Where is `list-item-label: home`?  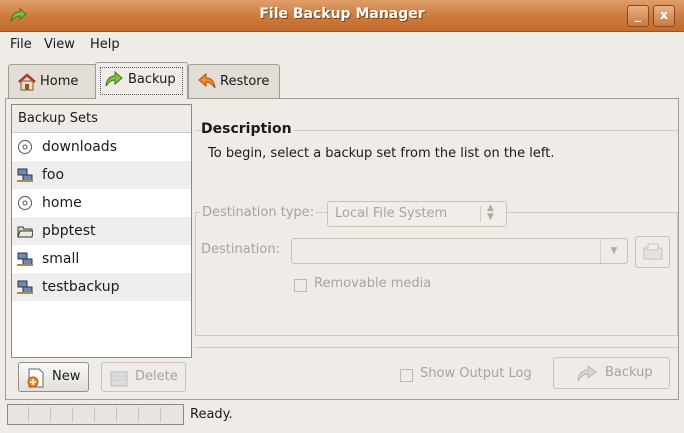 list-item-label: home is located at coordinates (62, 203).